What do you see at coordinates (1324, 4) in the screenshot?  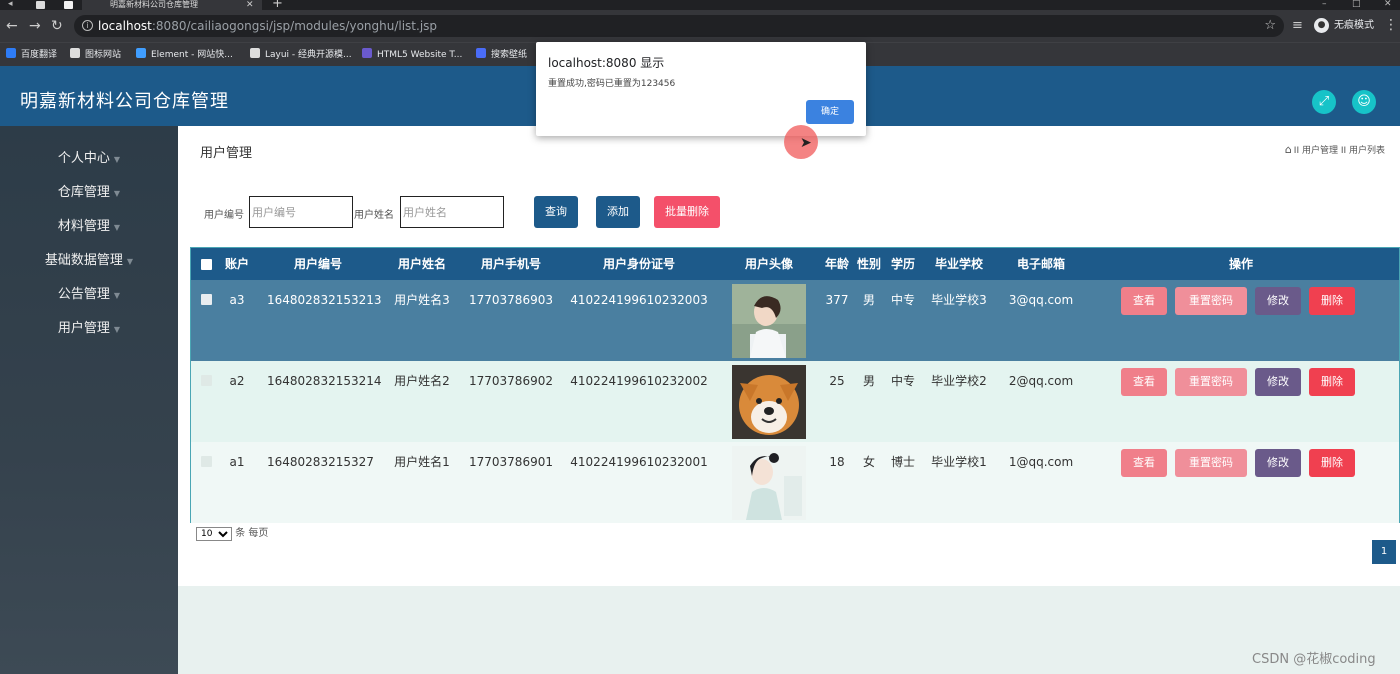 I see `minimize-icon: –` at bounding box center [1324, 4].